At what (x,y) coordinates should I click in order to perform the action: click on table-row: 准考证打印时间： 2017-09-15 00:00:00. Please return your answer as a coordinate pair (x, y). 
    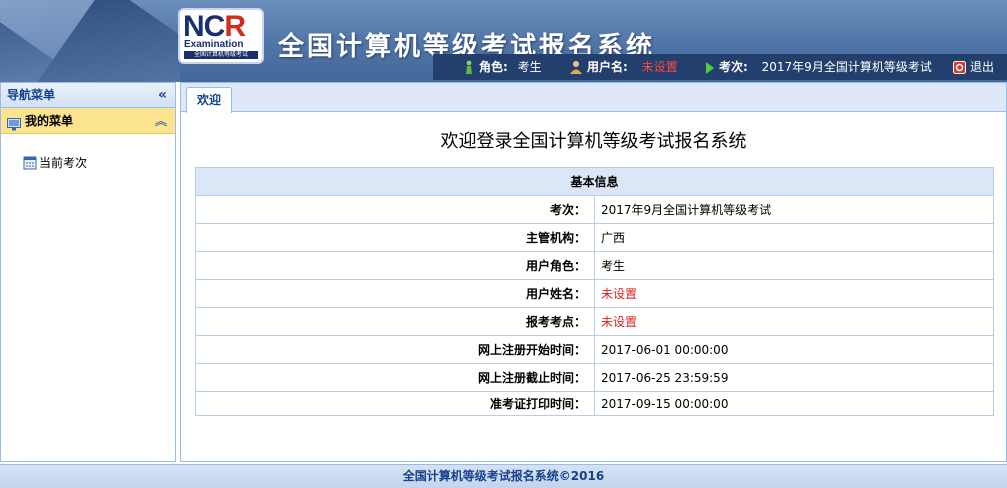
    Looking at the image, I should click on (594, 403).